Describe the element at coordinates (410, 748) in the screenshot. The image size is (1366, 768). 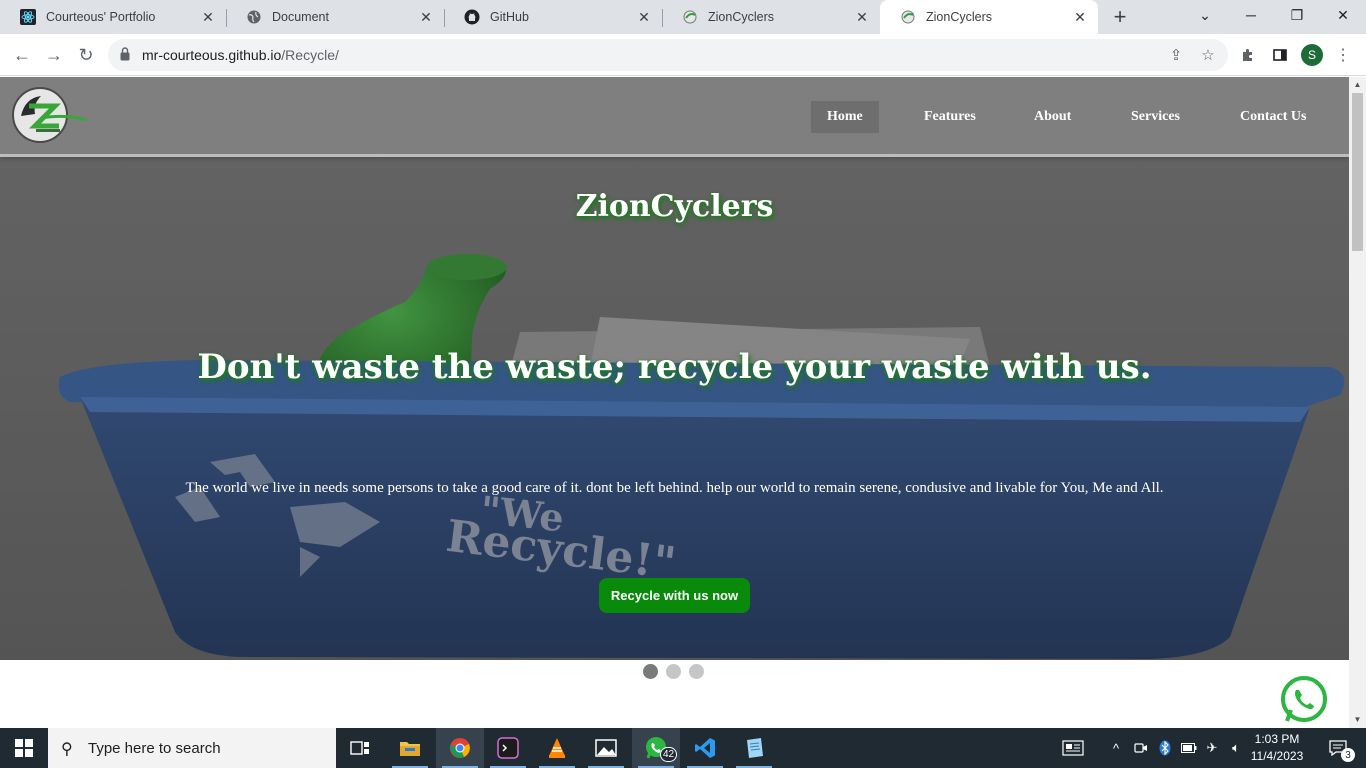
I see `file-explorer-icon` at that location.